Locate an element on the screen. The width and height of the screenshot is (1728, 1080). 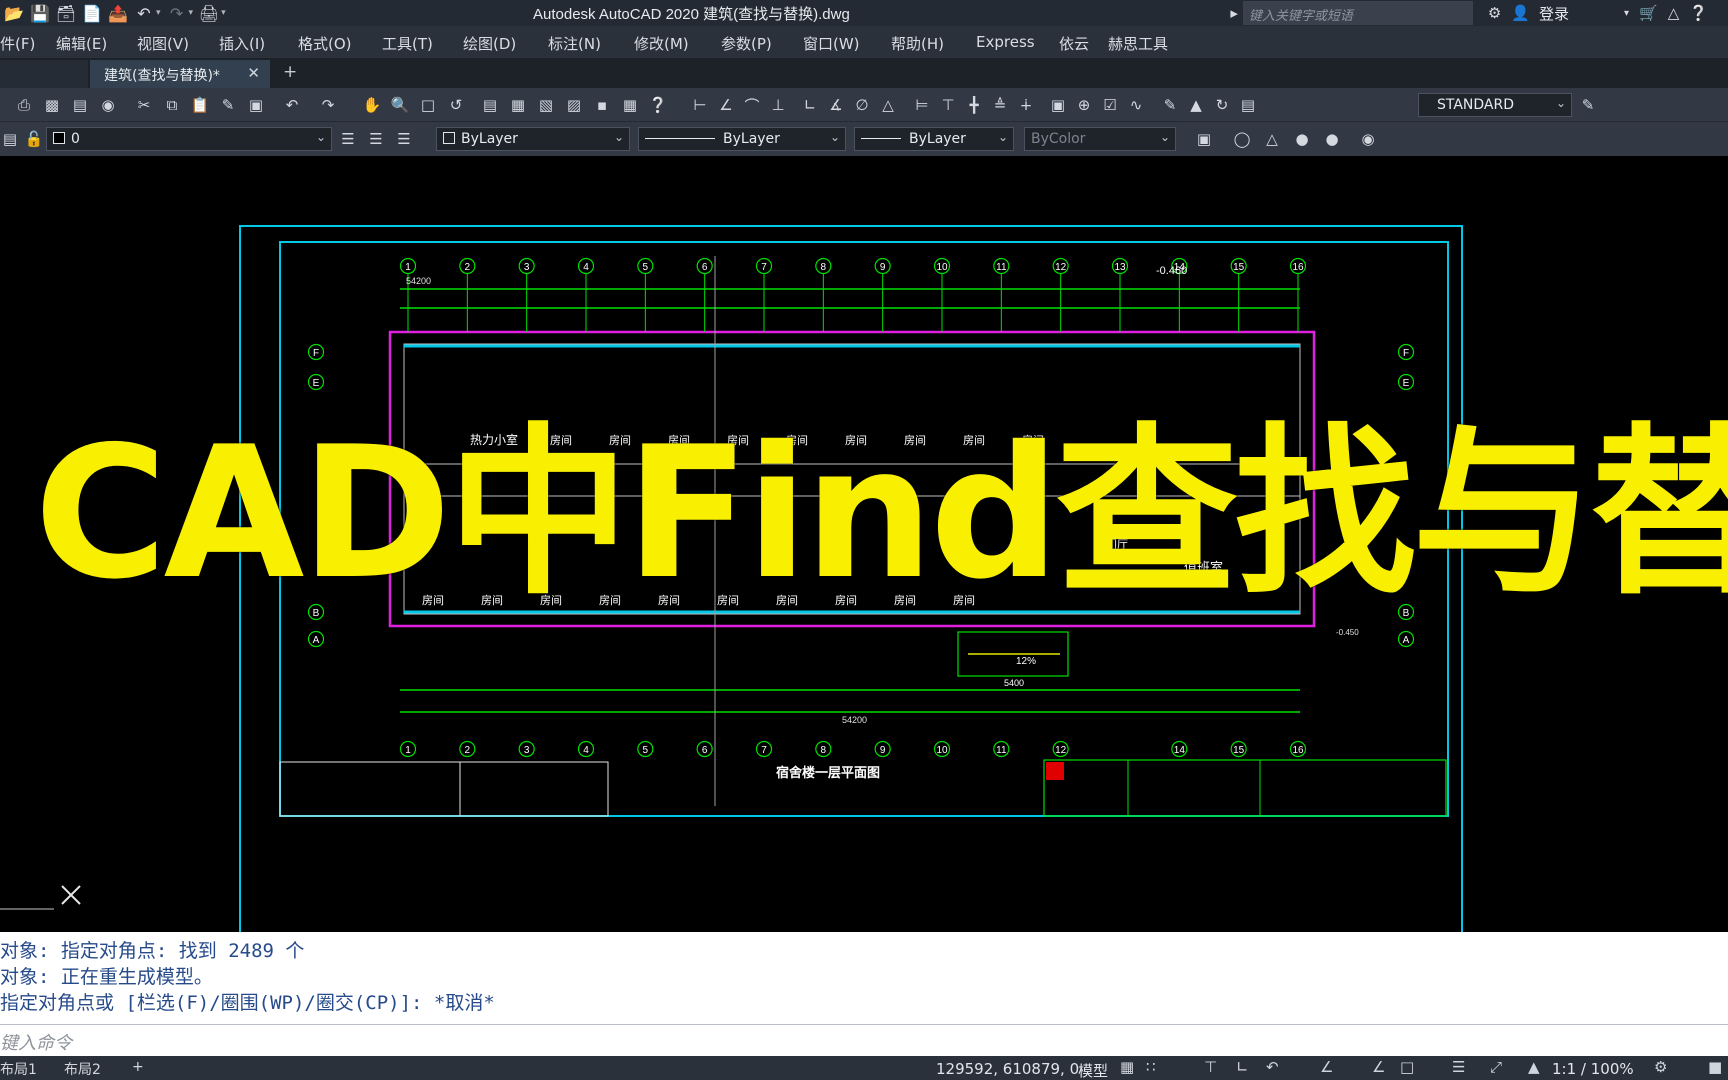
tool-palettes-icon: ▧ is located at coordinates (546, 105).